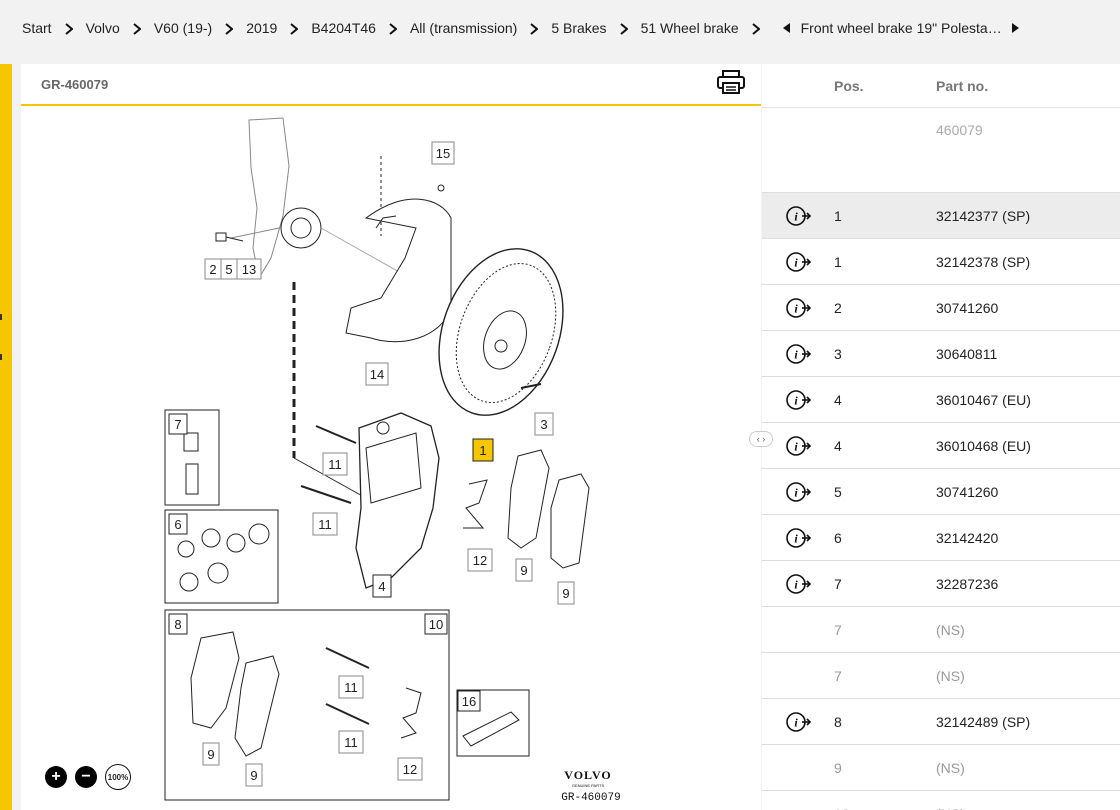 The width and height of the screenshot is (1120, 810). I want to click on breadcrumb-year: 2019, so click(261, 28).